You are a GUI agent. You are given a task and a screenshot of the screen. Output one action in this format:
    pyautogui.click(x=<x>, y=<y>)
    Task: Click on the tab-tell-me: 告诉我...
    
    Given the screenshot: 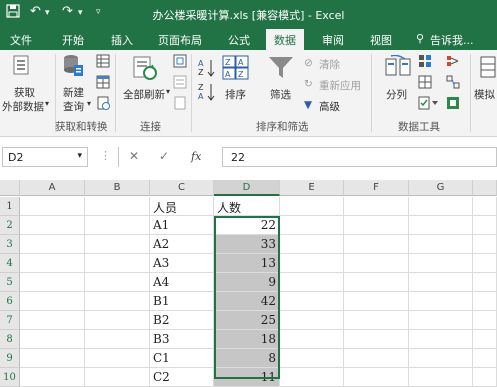 What is the action you would take?
    pyautogui.click(x=452, y=40)
    